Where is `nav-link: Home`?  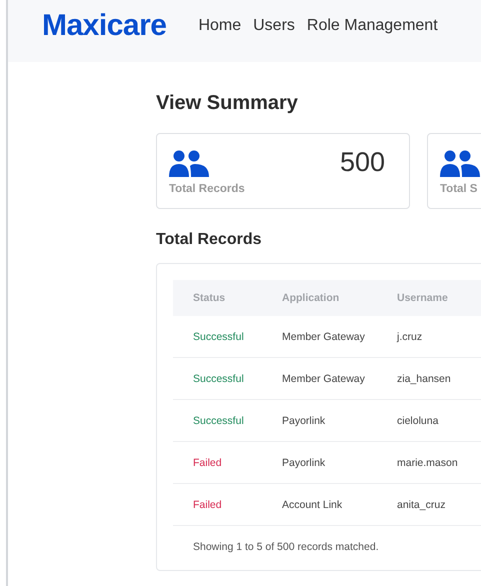 nav-link: Home is located at coordinates (220, 26).